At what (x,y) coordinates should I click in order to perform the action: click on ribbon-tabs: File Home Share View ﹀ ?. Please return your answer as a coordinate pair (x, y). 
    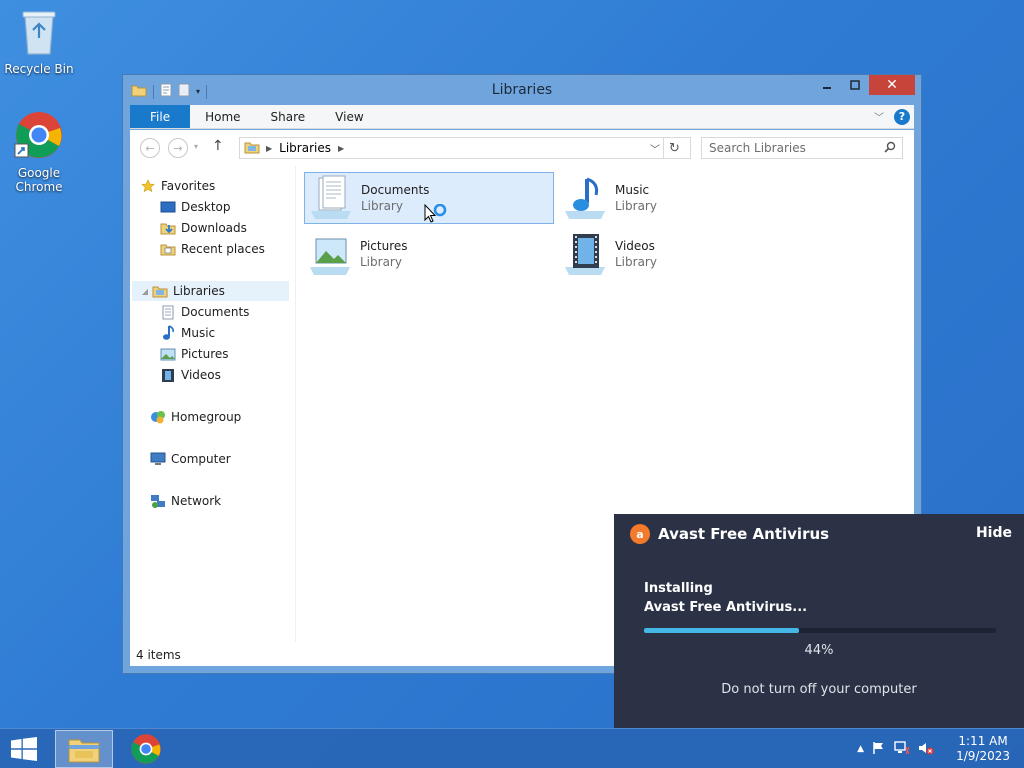
    Looking at the image, I should click on (522, 117).